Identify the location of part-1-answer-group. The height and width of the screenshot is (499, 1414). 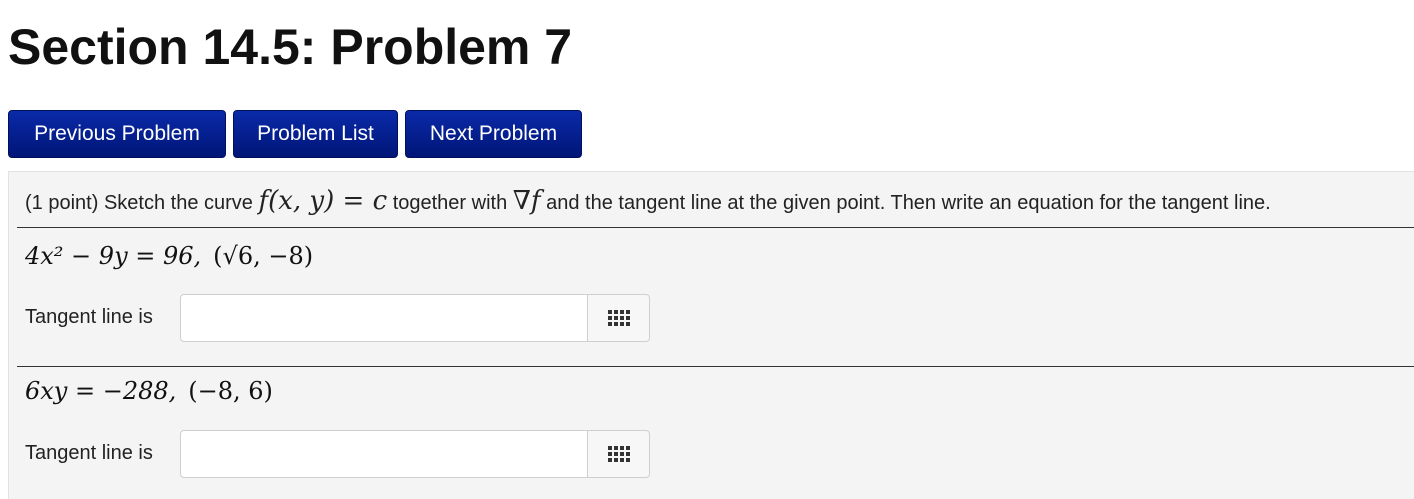
(415, 318).